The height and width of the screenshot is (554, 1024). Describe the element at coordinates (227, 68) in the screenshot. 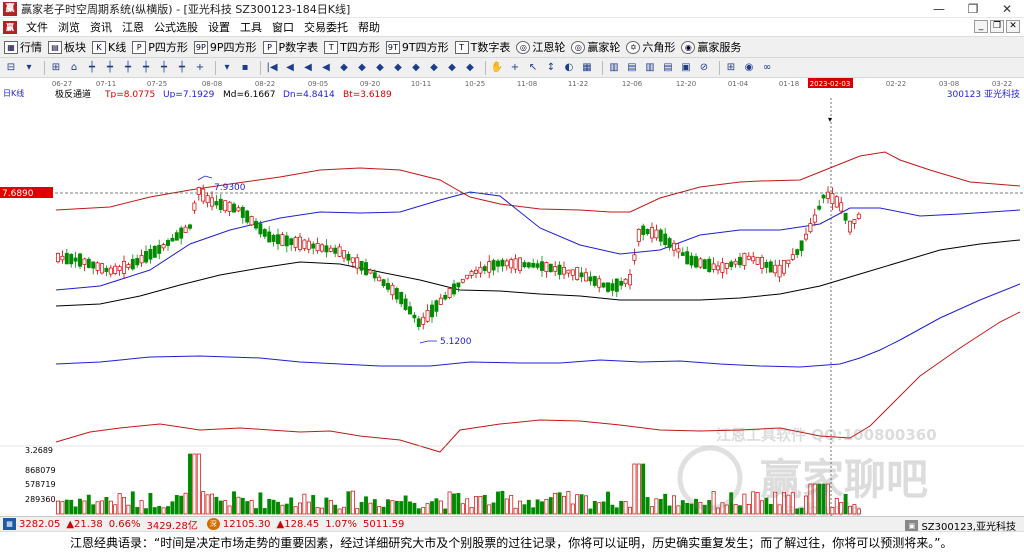

I see `draw-tool-button-11: ▾` at that location.